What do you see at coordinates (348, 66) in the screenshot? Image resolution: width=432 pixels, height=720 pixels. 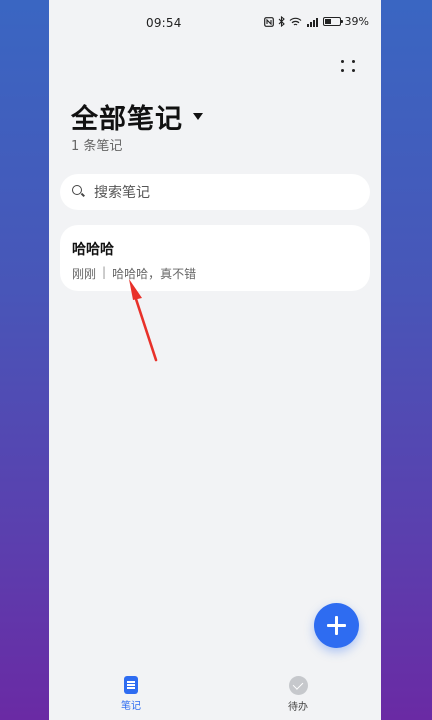 I see `more-options-button` at bounding box center [348, 66].